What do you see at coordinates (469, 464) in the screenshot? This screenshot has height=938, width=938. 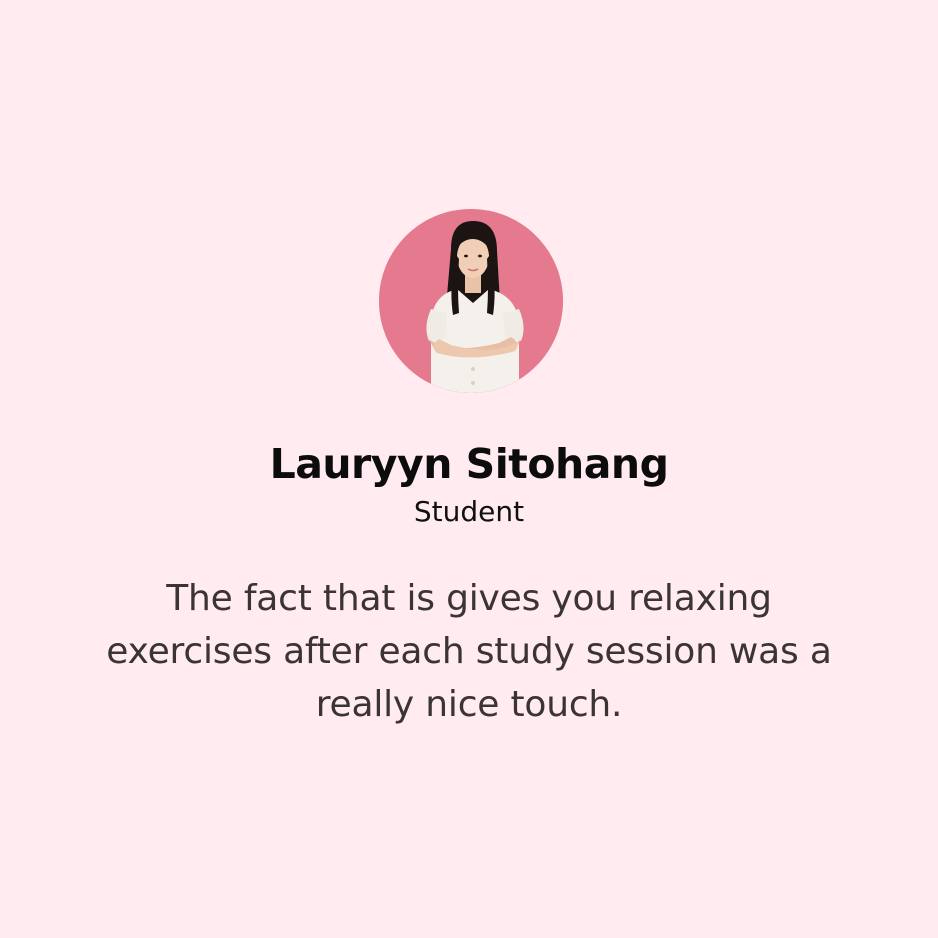 I see `person-name: Lauryyn Sitohang` at bounding box center [469, 464].